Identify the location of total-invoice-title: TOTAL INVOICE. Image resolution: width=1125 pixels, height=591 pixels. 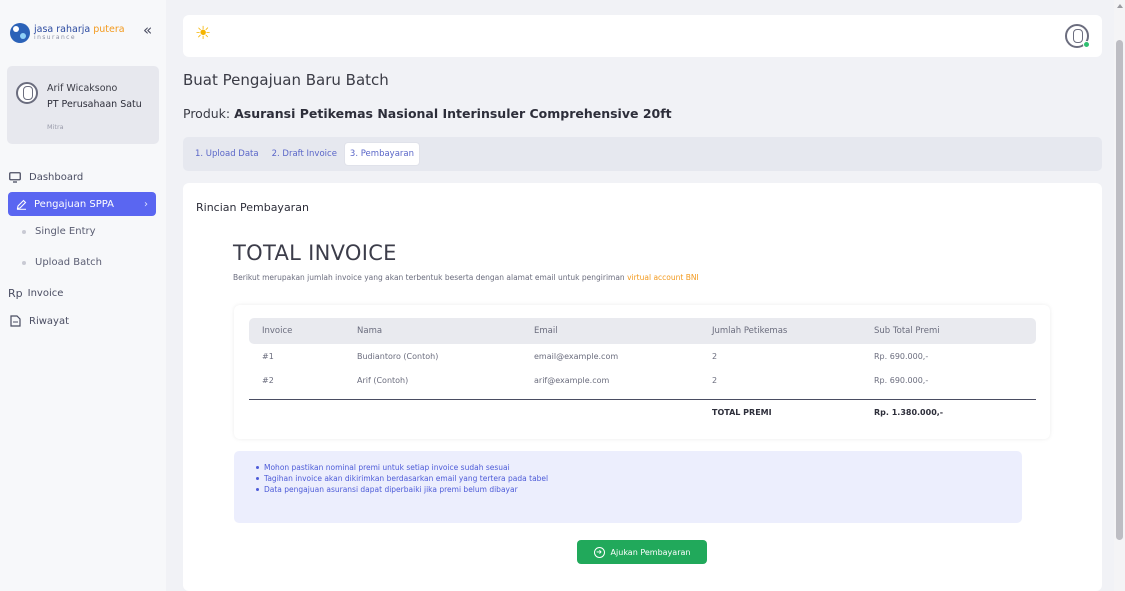
(315, 253).